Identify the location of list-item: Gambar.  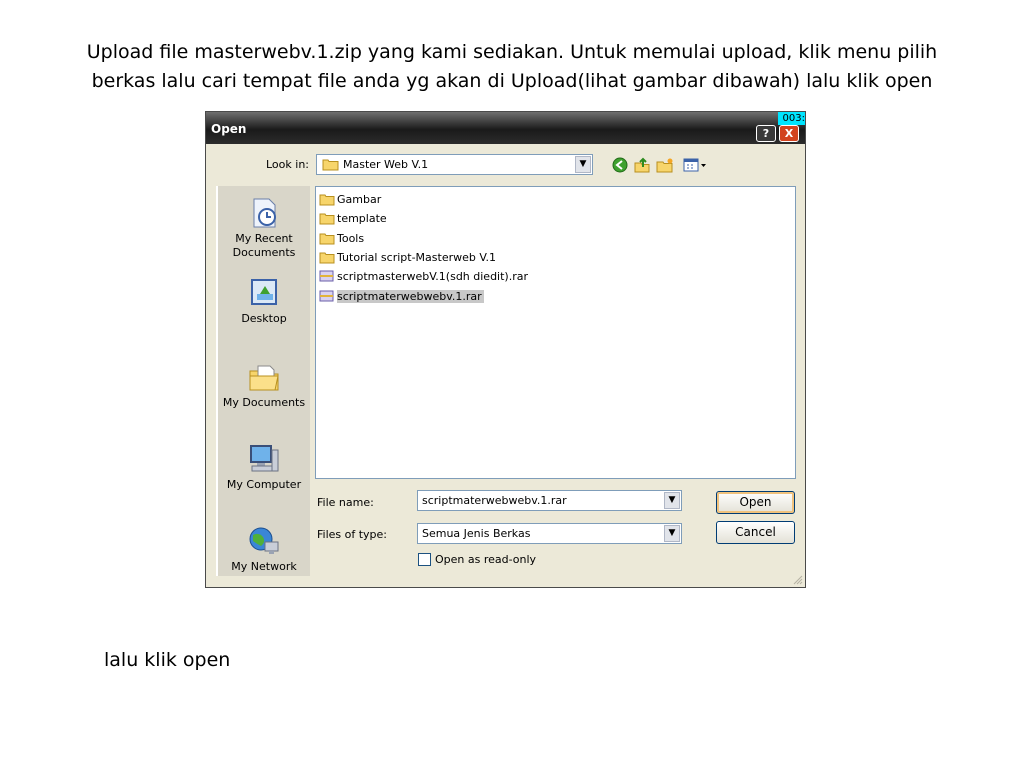
(350, 199).